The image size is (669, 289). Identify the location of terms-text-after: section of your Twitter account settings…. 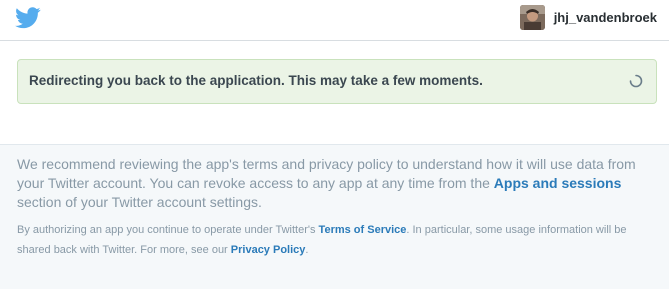
(139, 202).